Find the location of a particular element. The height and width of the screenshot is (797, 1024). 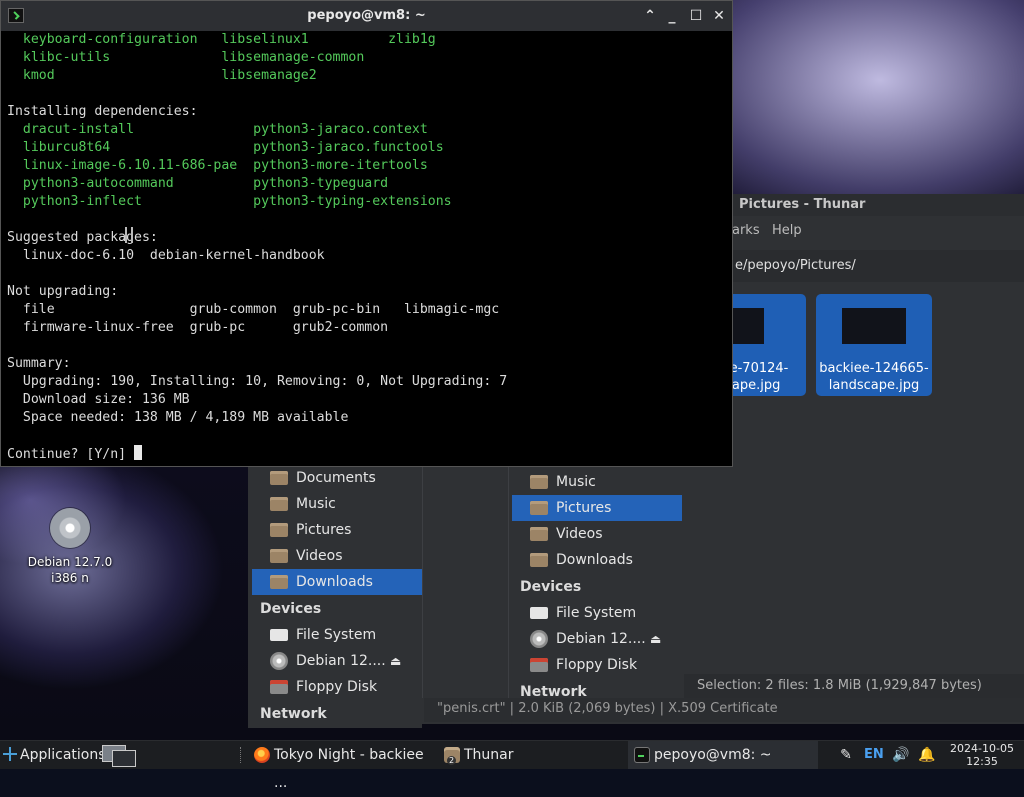

terminal-line: python3-autocommand python3-typeguard is located at coordinates (198, 183).